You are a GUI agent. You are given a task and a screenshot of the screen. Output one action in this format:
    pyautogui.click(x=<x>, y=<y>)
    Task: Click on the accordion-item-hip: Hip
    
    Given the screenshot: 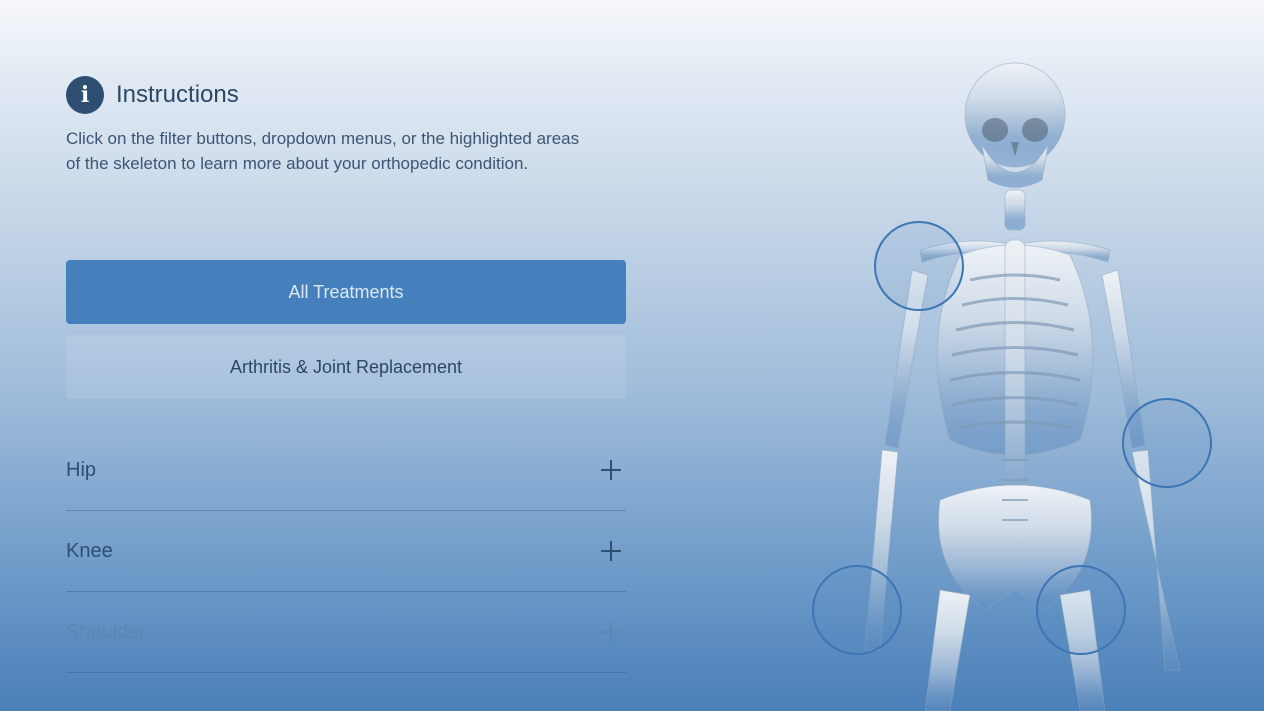 What is the action you would take?
    pyautogui.click(x=346, y=470)
    